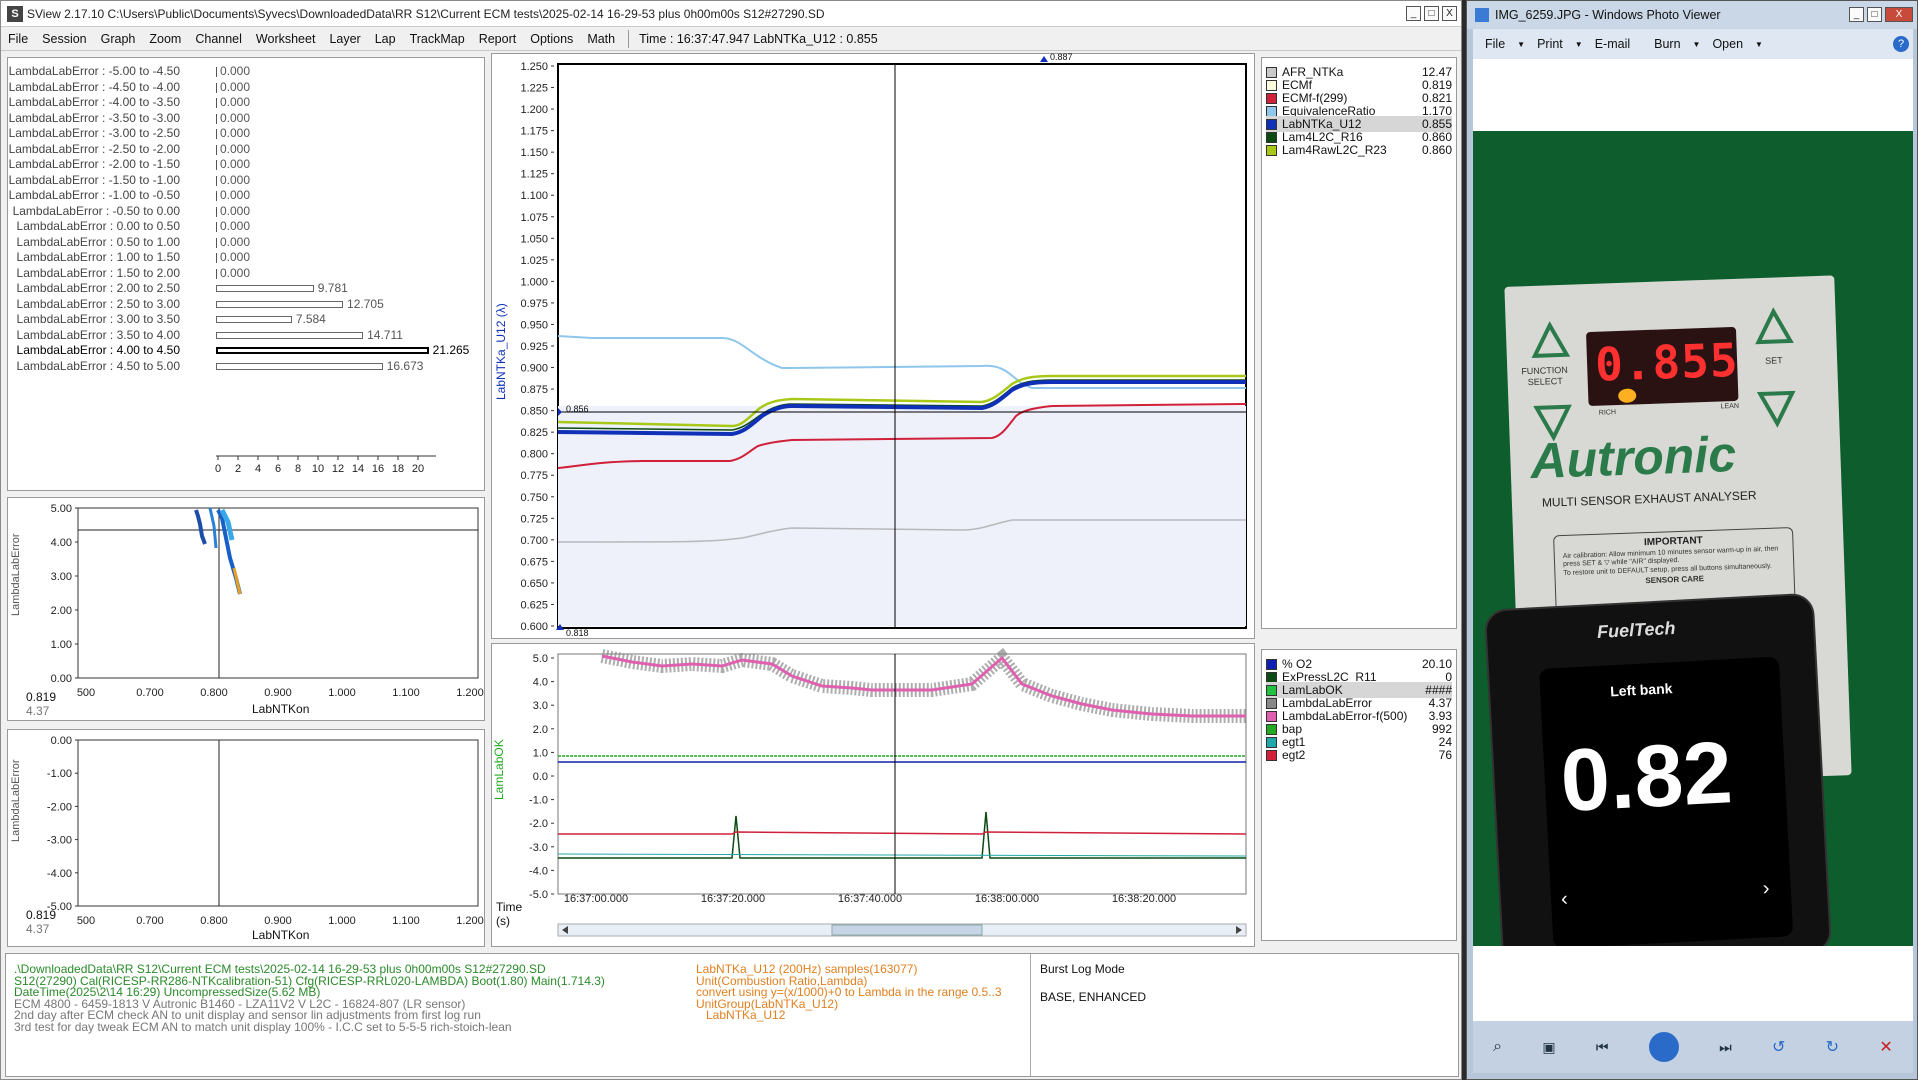  Describe the element at coordinates (18, 39) in the screenshot. I see `menu-file: File` at that location.